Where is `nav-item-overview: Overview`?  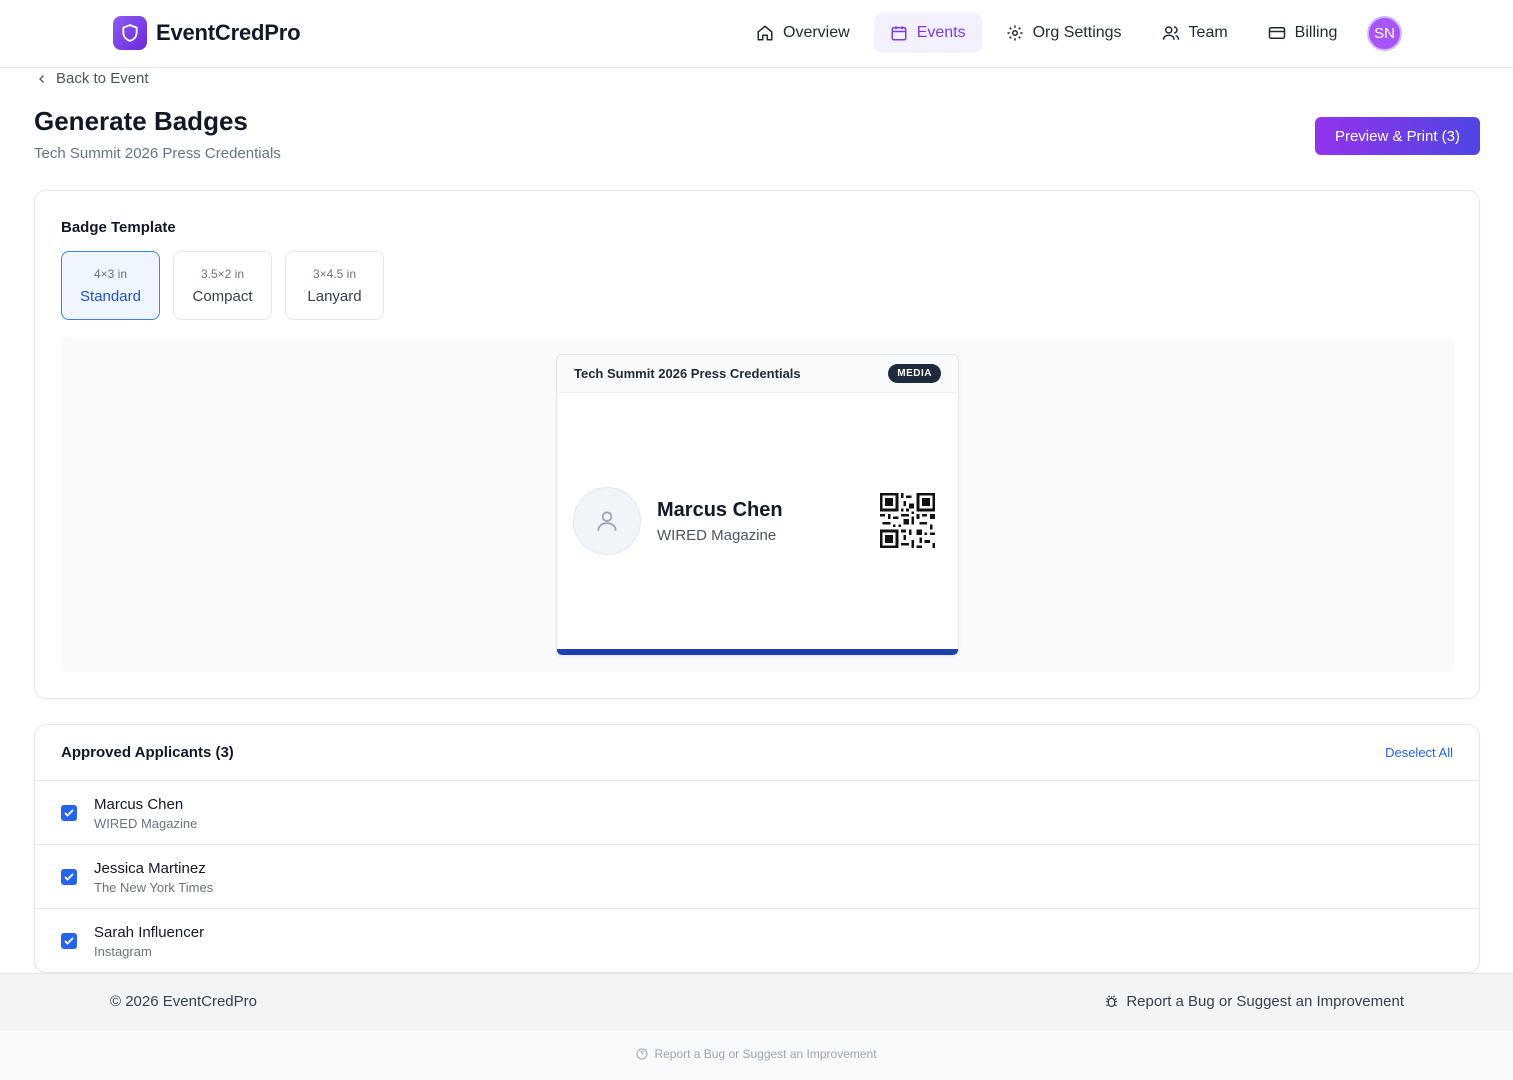
nav-item-overview: Overview is located at coordinates (803, 33).